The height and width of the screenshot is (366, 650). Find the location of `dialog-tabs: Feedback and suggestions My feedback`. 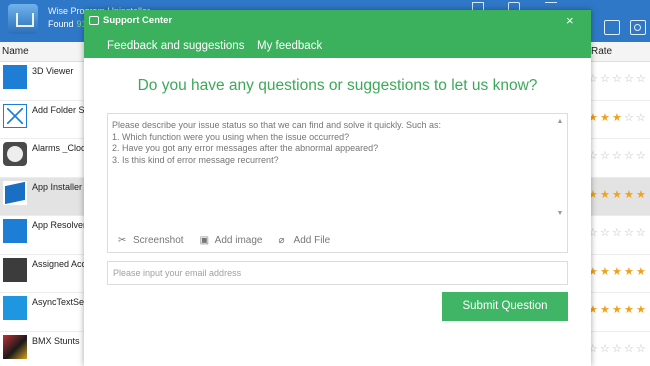

dialog-tabs: Feedback and suggestions My feedback is located at coordinates (337, 45).